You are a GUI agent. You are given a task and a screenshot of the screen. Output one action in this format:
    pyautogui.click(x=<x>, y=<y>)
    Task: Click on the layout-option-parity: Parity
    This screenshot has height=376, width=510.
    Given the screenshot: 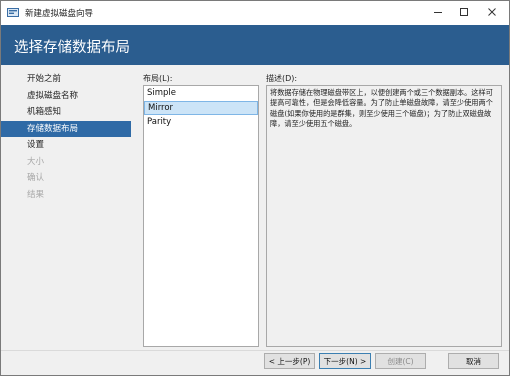 What is the action you would take?
    pyautogui.click(x=201, y=122)
    